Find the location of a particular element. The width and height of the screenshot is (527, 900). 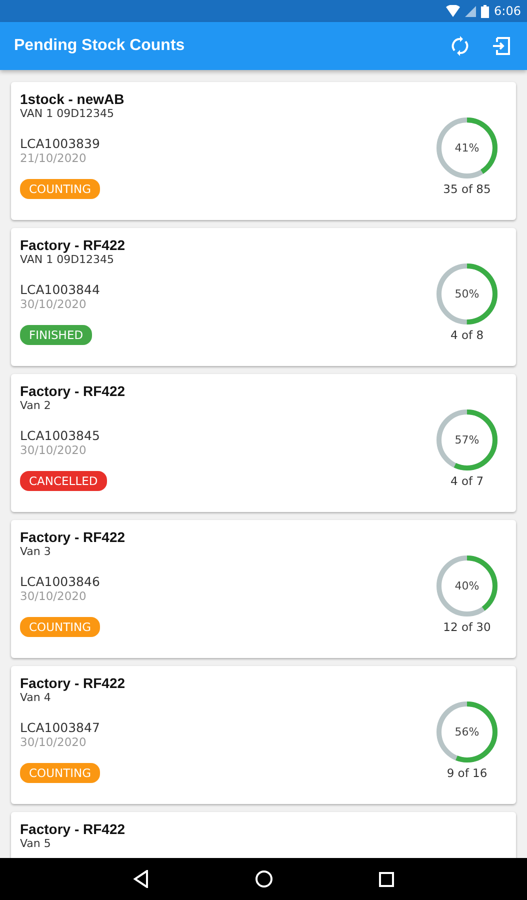

progress-count: 9 of 16 is located at coordinates (467, 773).